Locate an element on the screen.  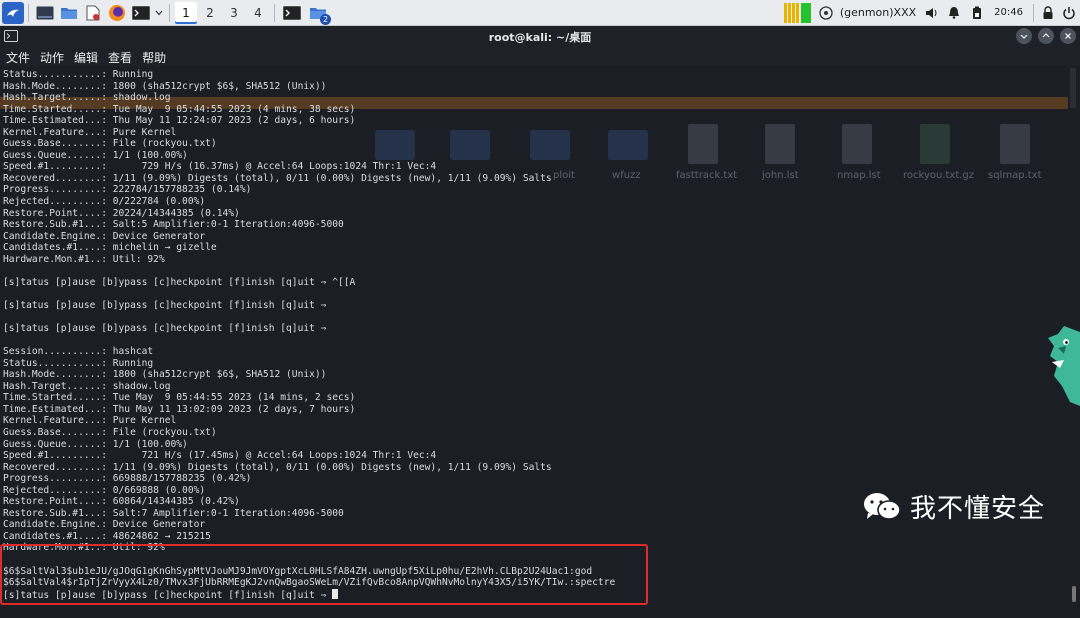
terminal-launcher-icon is located at coordinates (141, 13).